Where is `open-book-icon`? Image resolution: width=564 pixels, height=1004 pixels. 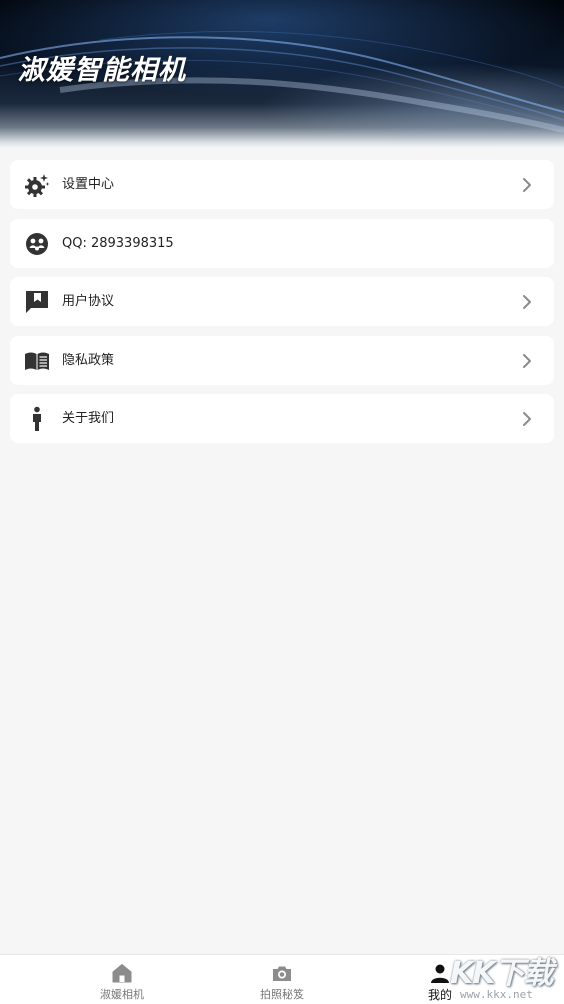 open-book-icon is located at coordinates (37, 361).